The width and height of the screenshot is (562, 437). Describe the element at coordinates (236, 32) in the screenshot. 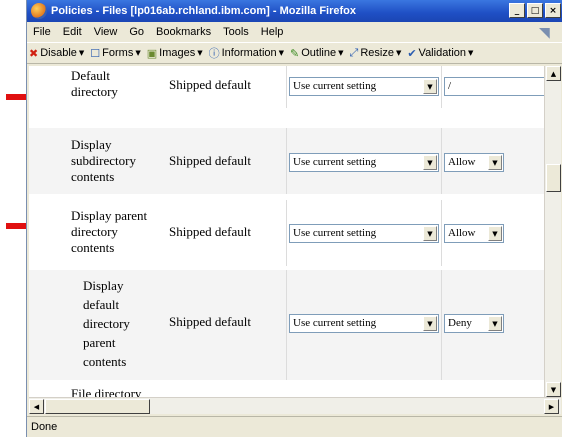

I see `menu-tools: Tools` at that location.